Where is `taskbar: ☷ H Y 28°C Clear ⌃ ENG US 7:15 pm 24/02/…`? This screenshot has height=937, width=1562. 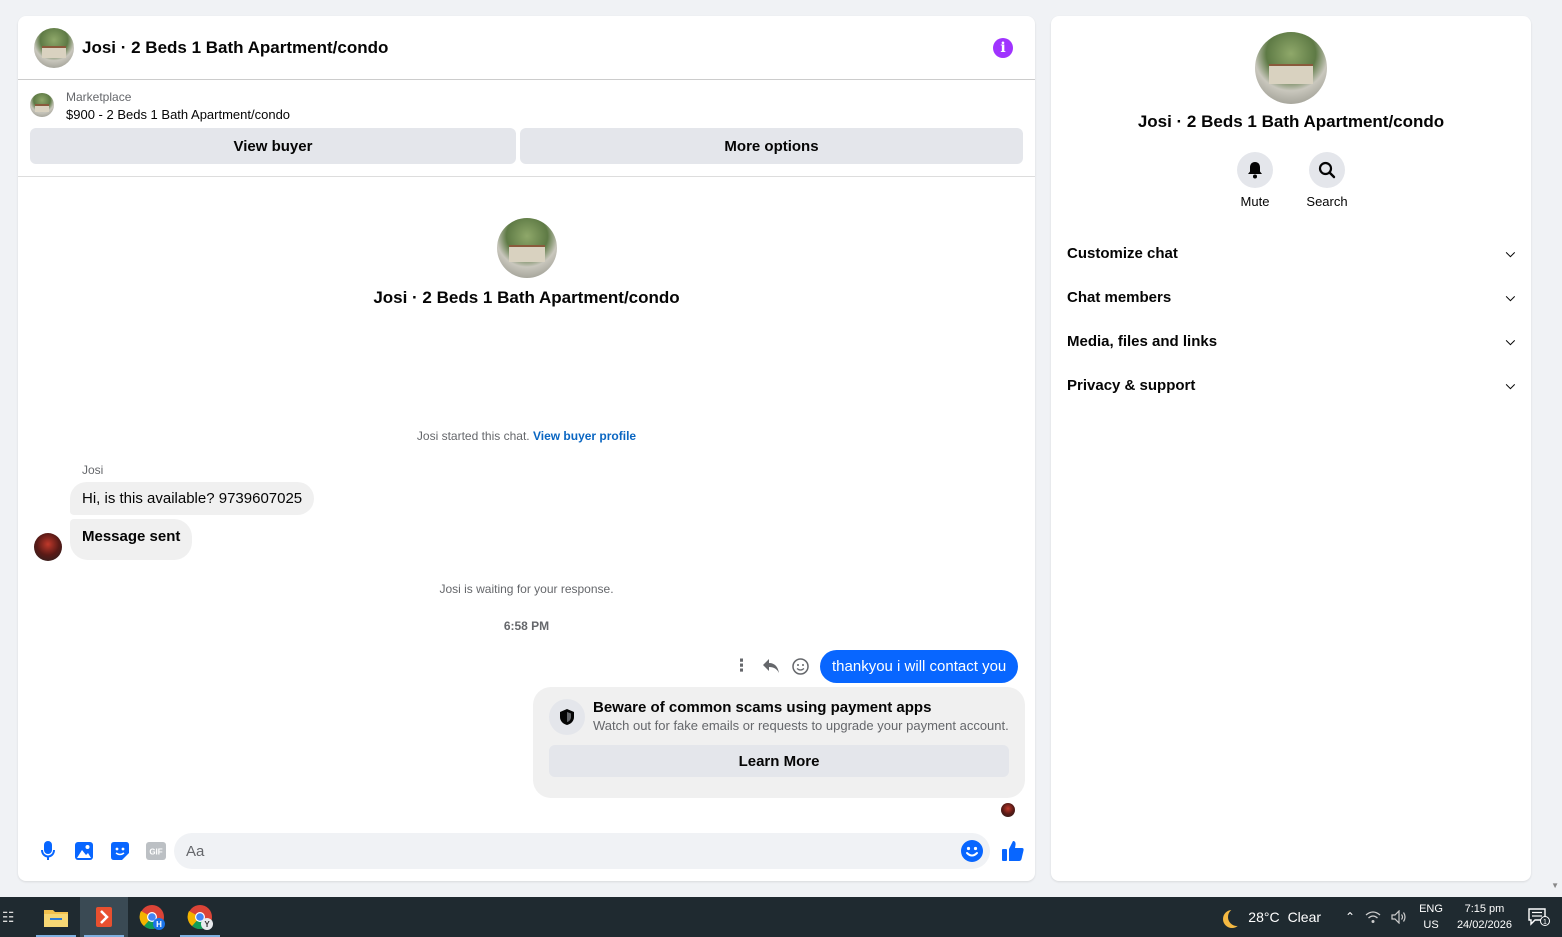 taskbar: ☷ H Y 28°C Clear ⌃ ENG US 7:15 pm 24/02/… is located at coordinates (781, 917).